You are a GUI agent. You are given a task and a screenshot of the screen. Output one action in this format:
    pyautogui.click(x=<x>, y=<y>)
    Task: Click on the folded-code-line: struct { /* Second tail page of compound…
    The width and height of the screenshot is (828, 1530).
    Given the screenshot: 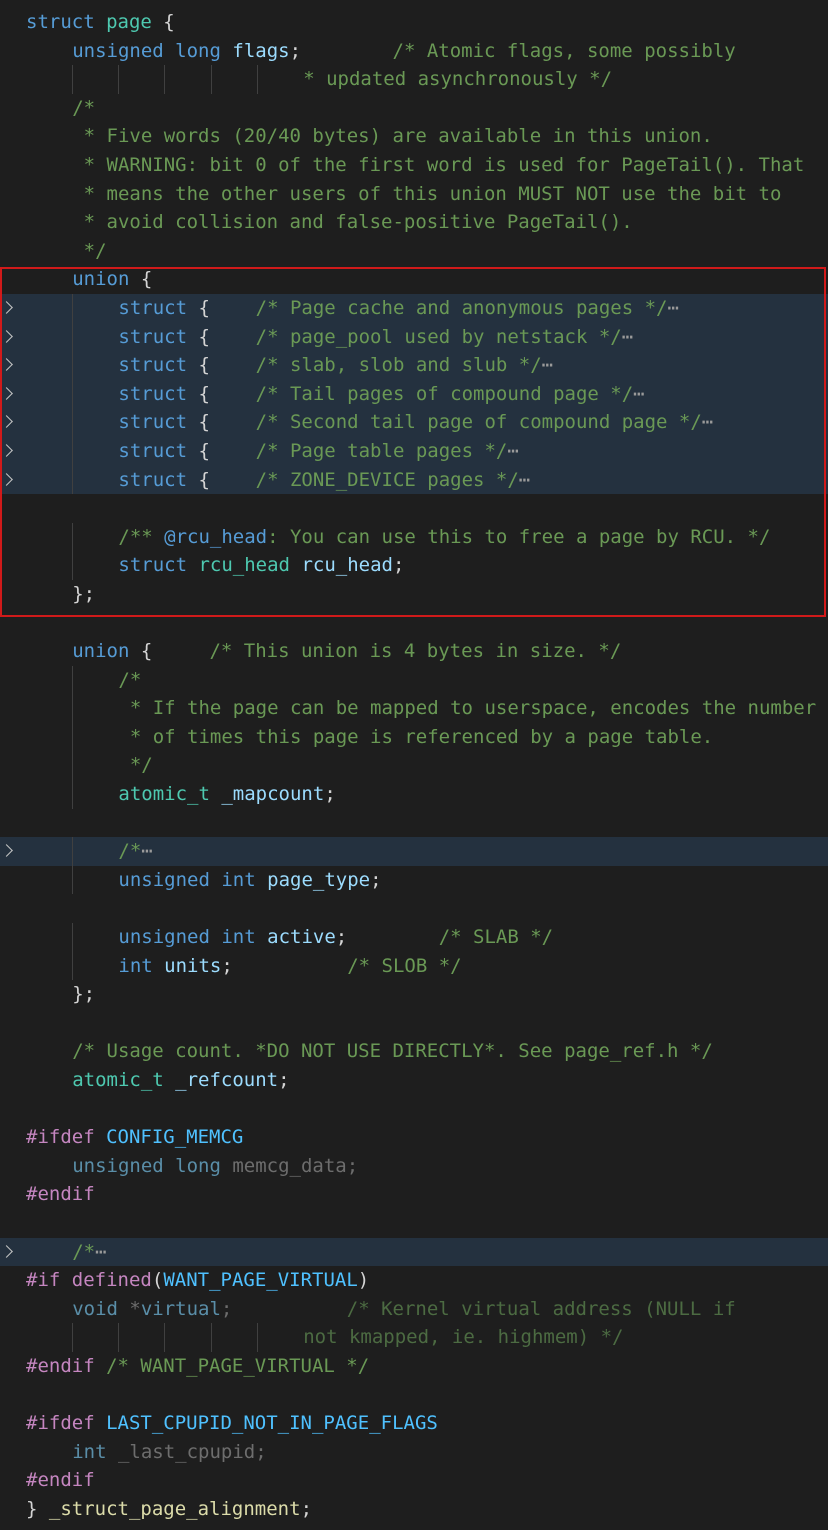 What is the action you would take?
    pyautogui.click(x=414, y=422)
    